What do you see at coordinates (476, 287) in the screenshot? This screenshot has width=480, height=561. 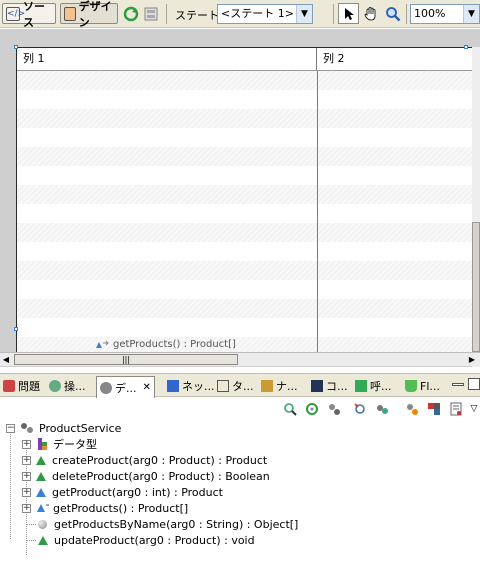 I see `vertical-scroll-thumb` at bounding box center [476, 287].